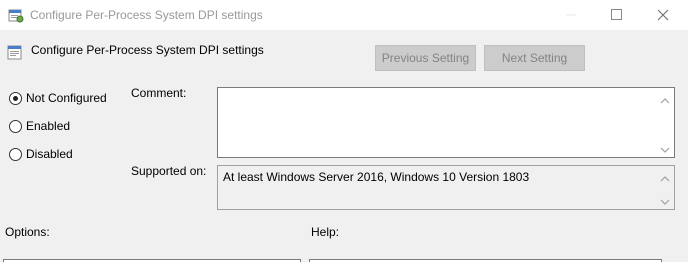 The image size is (688, 262). I want to click on supported-on-label: Supported on:, so click(169, 171).